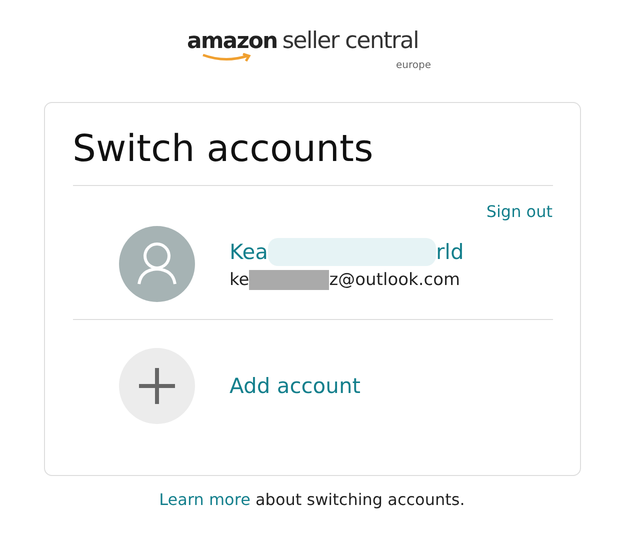 Image resolution: width=624 pixels, height=557 pixels. What do you see at coordinates (232, 42) in the screenshot?
I see `logo-brand: amazon` at bounding box center [232, 42].